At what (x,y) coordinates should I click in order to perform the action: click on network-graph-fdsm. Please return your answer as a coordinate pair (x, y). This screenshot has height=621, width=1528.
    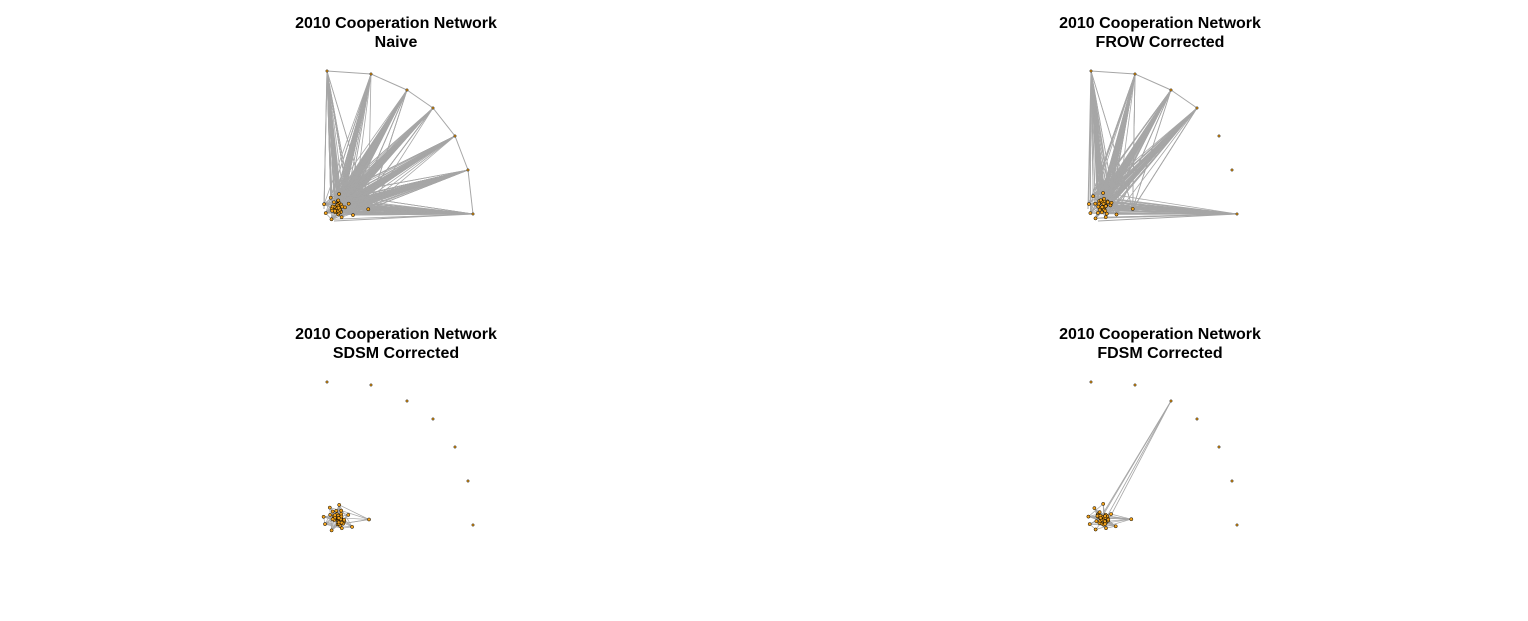
    Looking at the image, I should click on (1162, 456).